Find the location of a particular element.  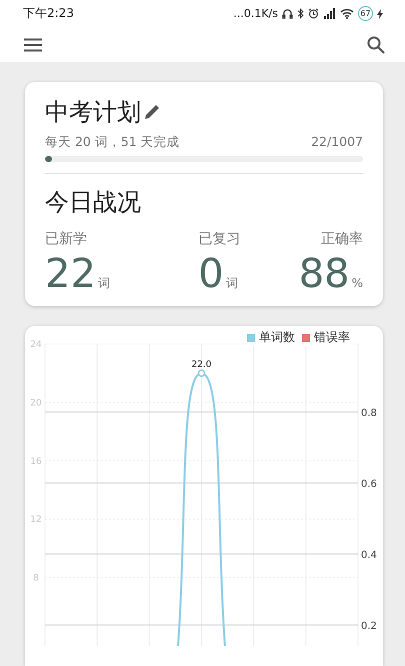

stat-label: 已新学 is located at coordinates (66, 239).